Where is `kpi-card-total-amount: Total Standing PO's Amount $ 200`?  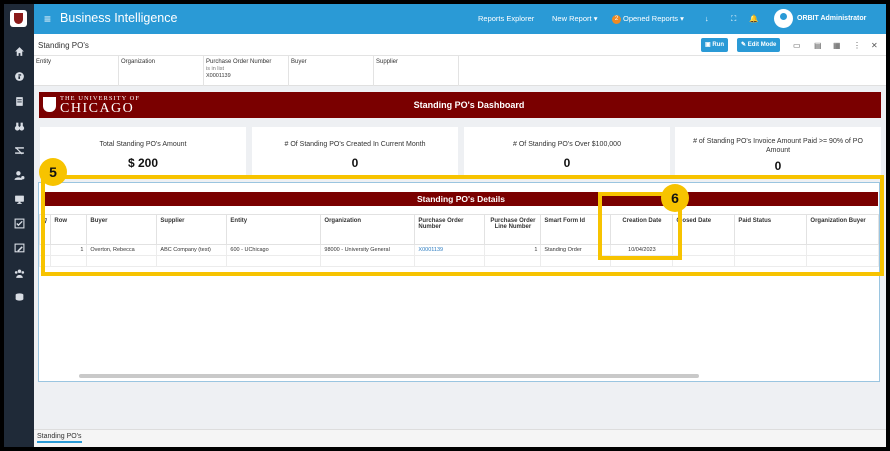 kpi-card-total-amount: Total Standing PO's Amount $ 200 is located at coordinates (143, 151).